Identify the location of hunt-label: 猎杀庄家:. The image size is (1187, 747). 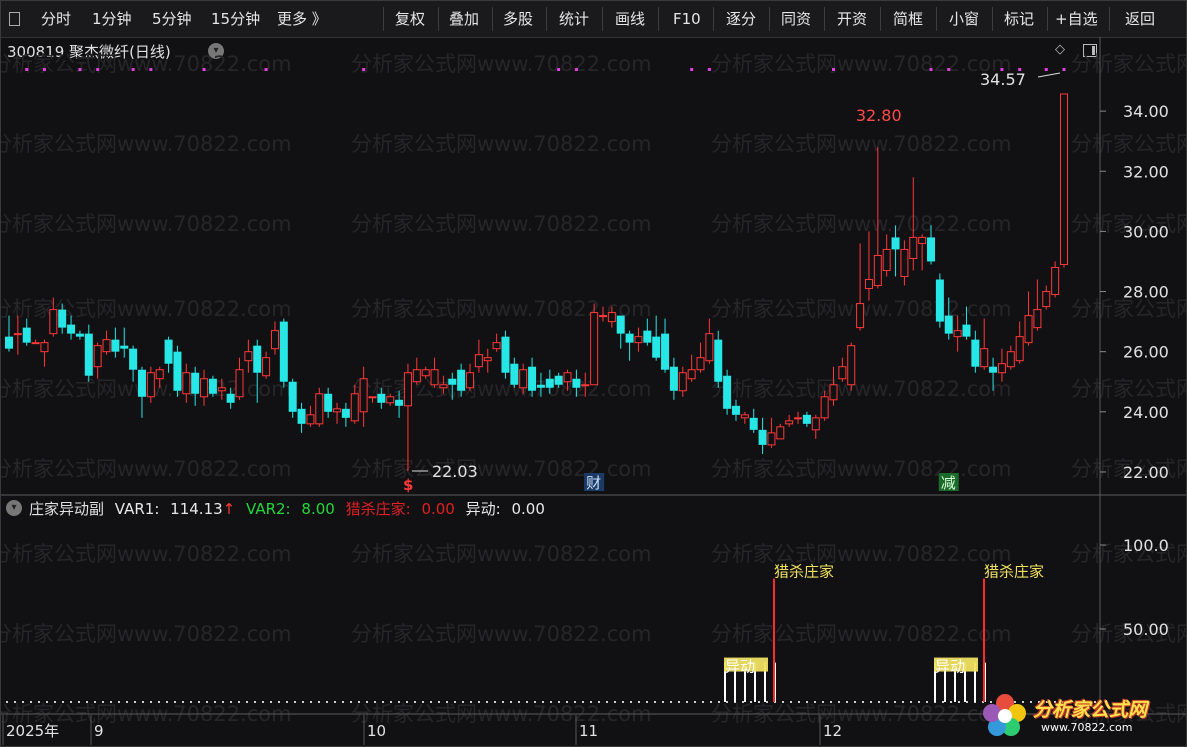
(378, 509).